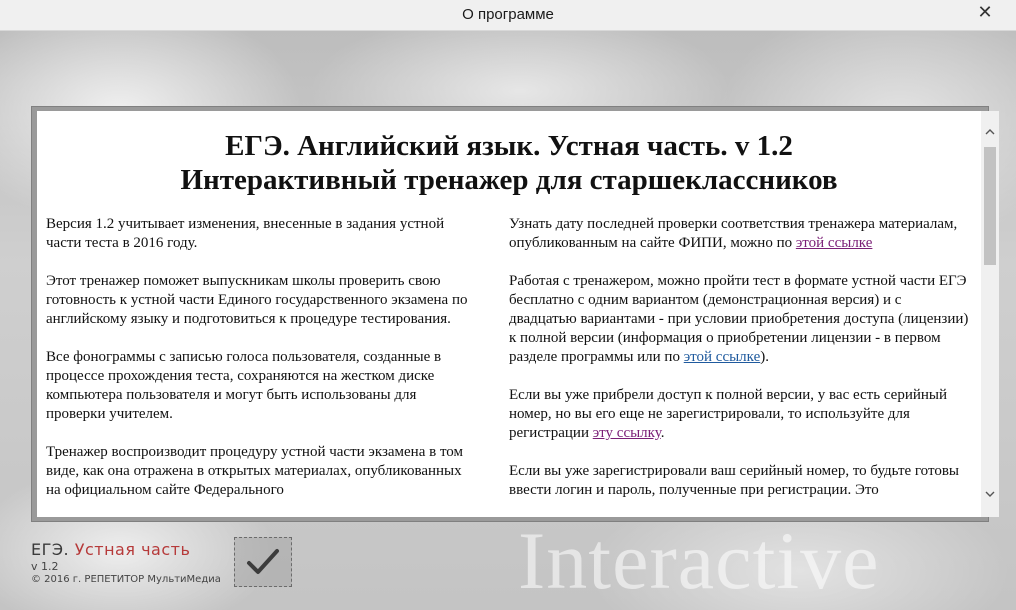  What do you see at coordinates (662, 433) in the screenshot?
I see `registration-tail: .` at bounding box center [662, 433].